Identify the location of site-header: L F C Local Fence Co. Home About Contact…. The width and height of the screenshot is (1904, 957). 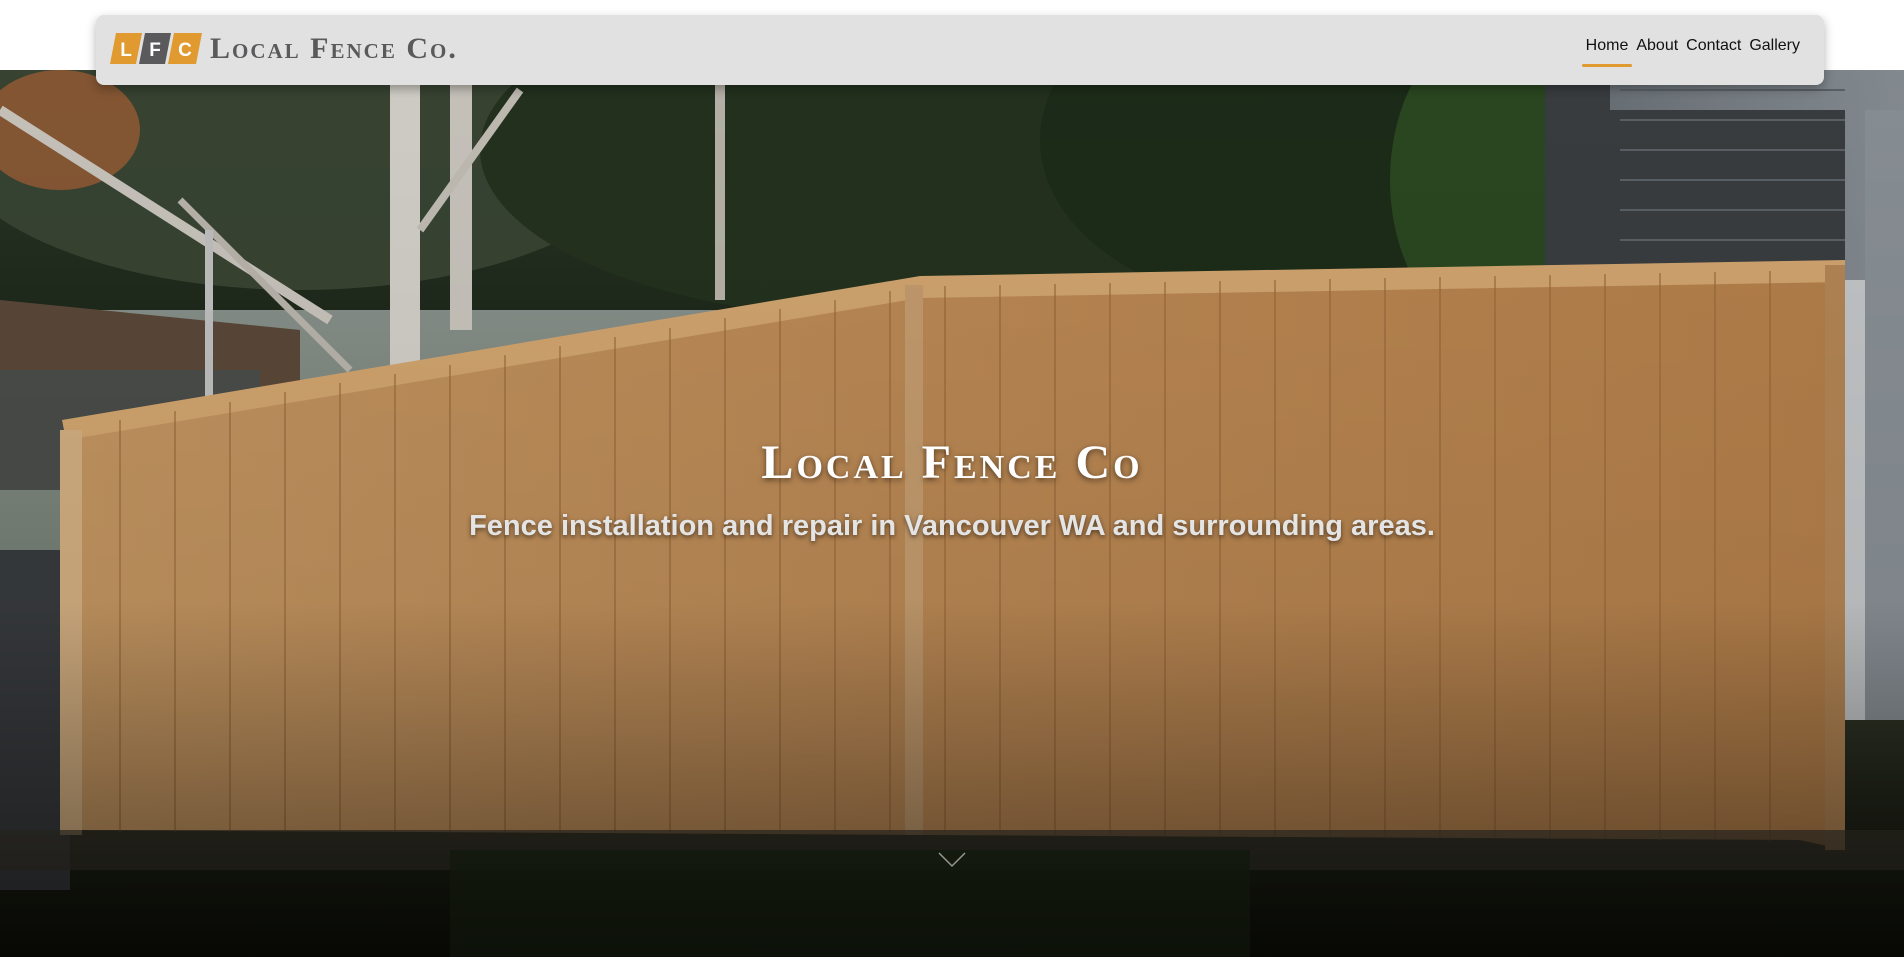
(960, 50).